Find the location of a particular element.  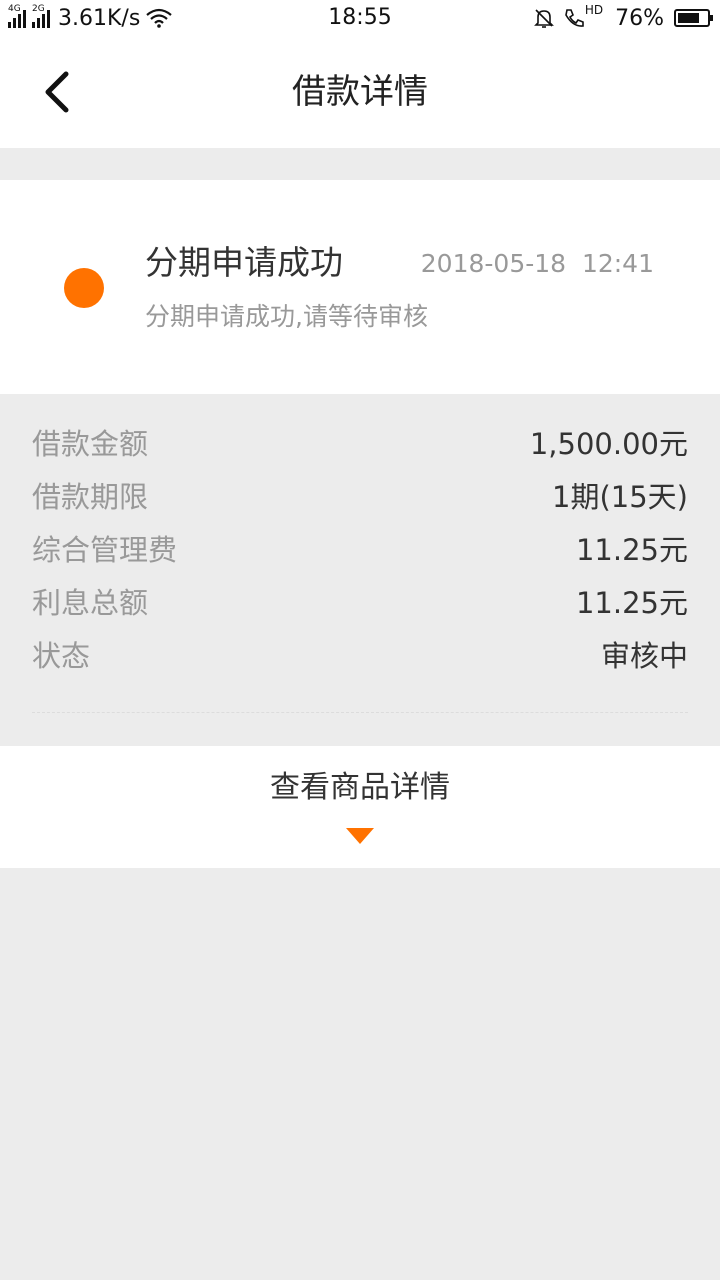

hd-tag: HD is located at coordinates (594, 10).